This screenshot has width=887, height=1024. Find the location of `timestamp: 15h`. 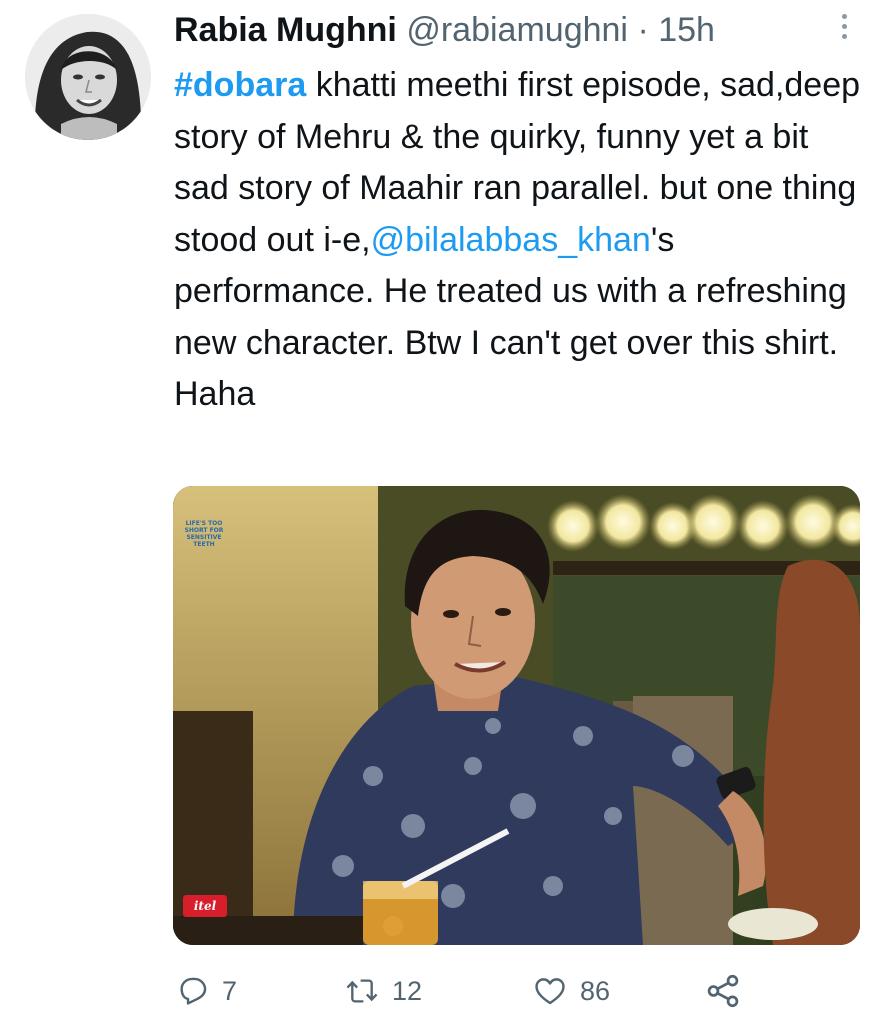

timestamp: 15h is located at coordinates (686, 30).